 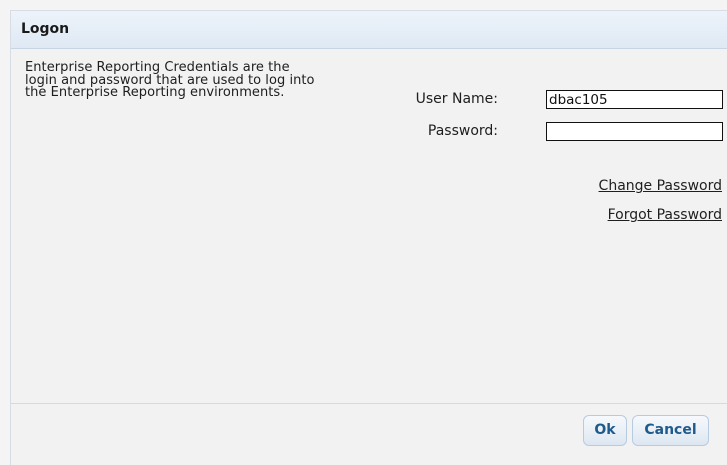 What do you see at coordinates (634, 131) in the screenshot?
I see `password-input` at bounding box center [634, 131].